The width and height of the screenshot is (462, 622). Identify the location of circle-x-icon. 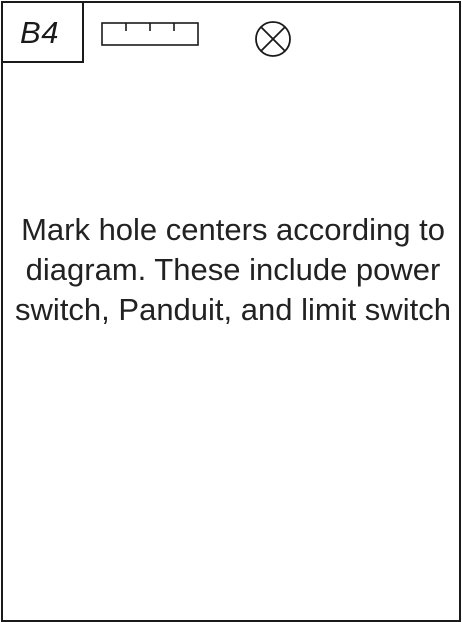
(273, 39).